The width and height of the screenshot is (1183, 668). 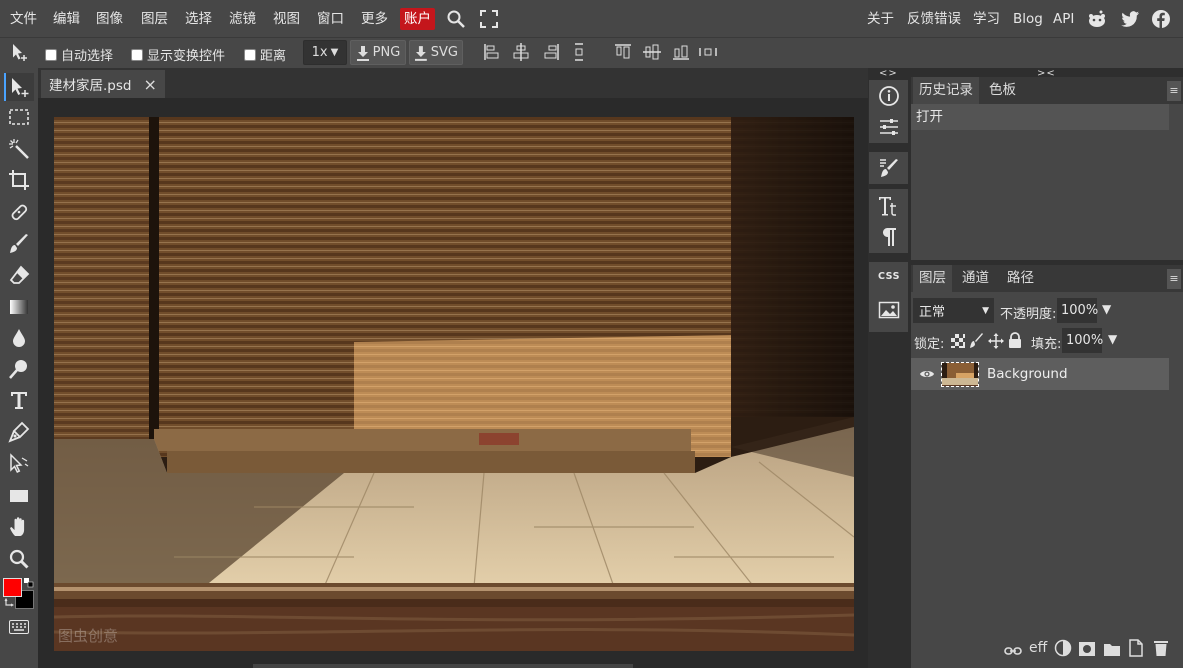 What do you see at coordinates (975, 278) in the screenshot?
I see `tab-channels: 通道` at bounding box center [975, 278].